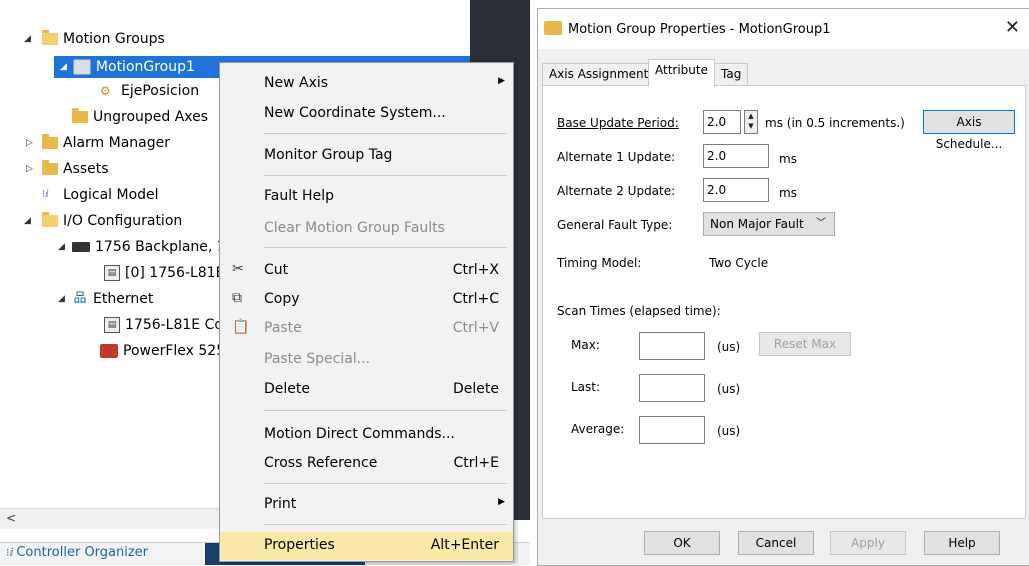  Describe the element at coordinates (586, 387) in the screenshot. I see `last-label: Last:` at that location.